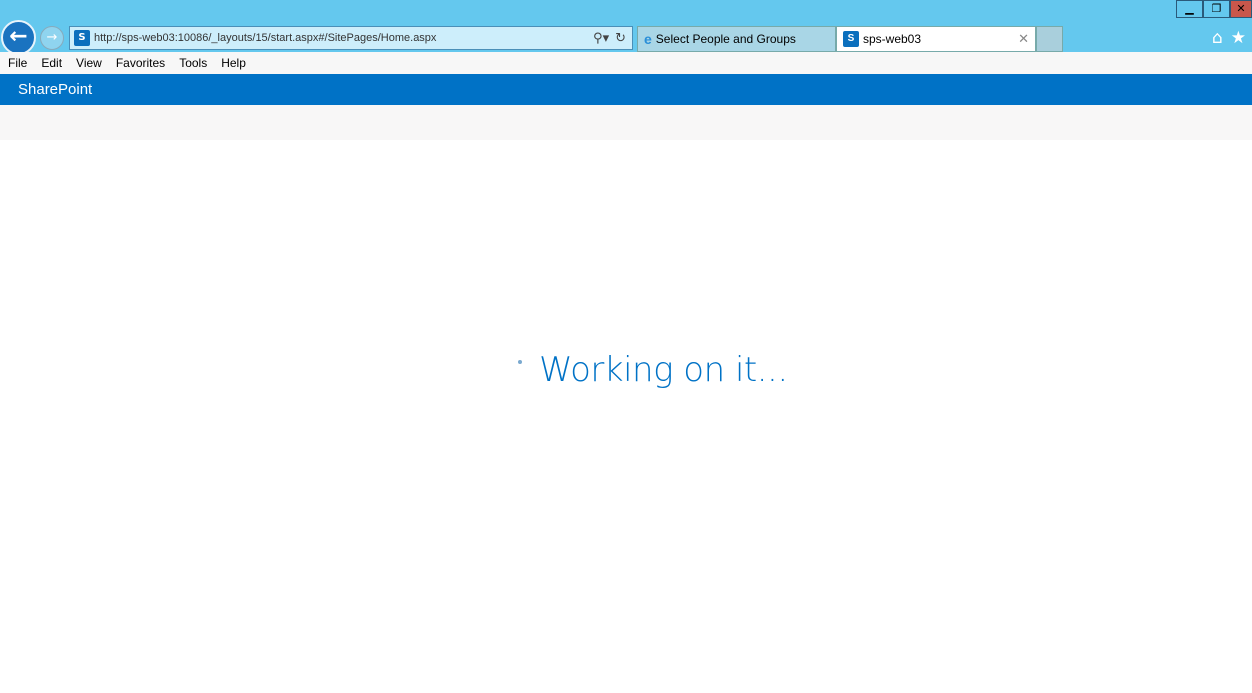  I want to click on tab-select-people: e Select People and Groups, so click(736, 39).